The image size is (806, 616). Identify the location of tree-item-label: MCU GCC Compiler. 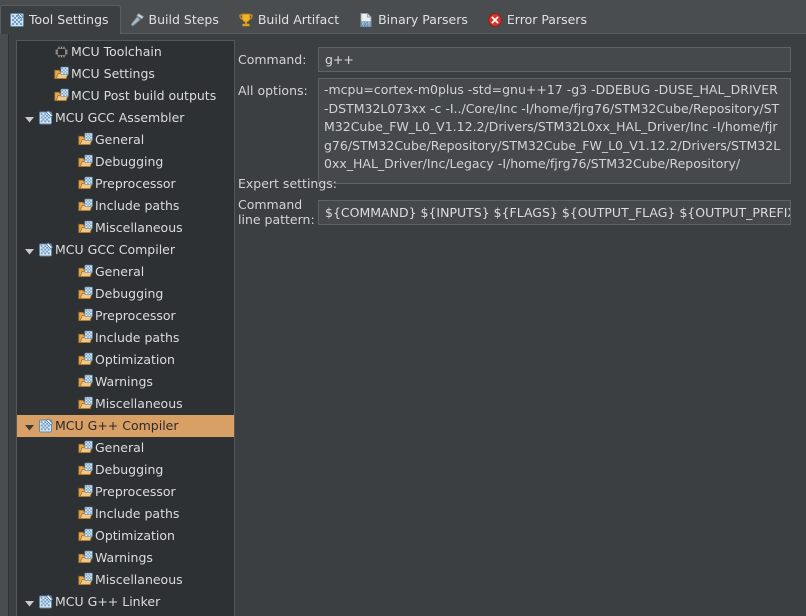
(115, 249).